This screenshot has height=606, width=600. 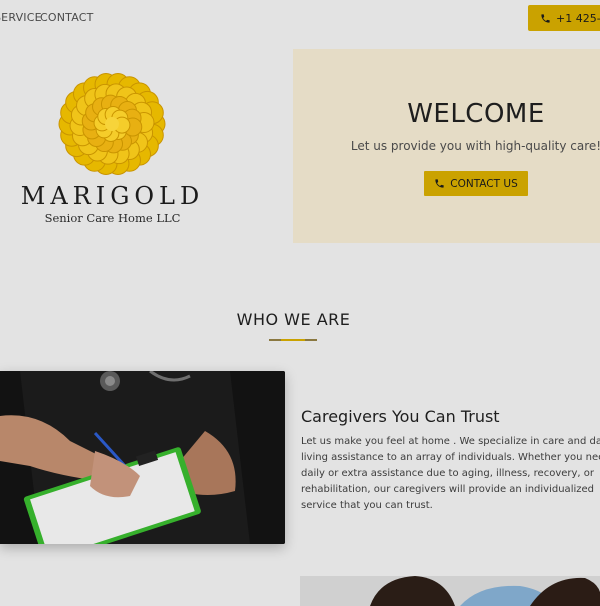 I want to click on section-underline, so click(x=293, y=340).